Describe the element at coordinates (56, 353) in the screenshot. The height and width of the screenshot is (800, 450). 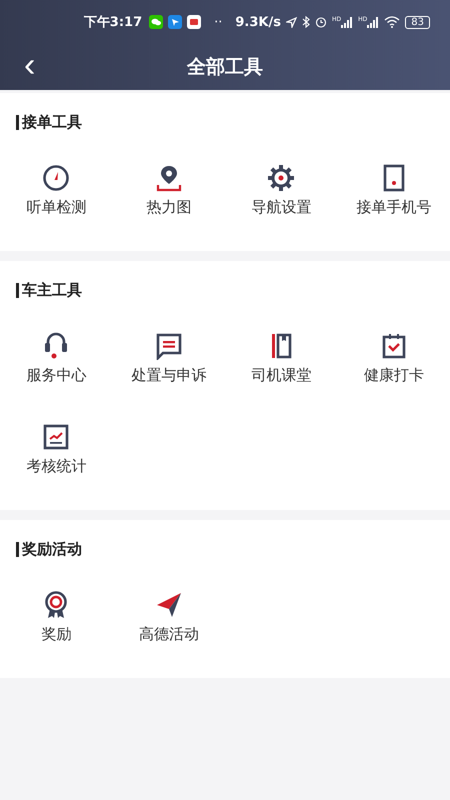
I see `tool-item: 服务中心` at that location.